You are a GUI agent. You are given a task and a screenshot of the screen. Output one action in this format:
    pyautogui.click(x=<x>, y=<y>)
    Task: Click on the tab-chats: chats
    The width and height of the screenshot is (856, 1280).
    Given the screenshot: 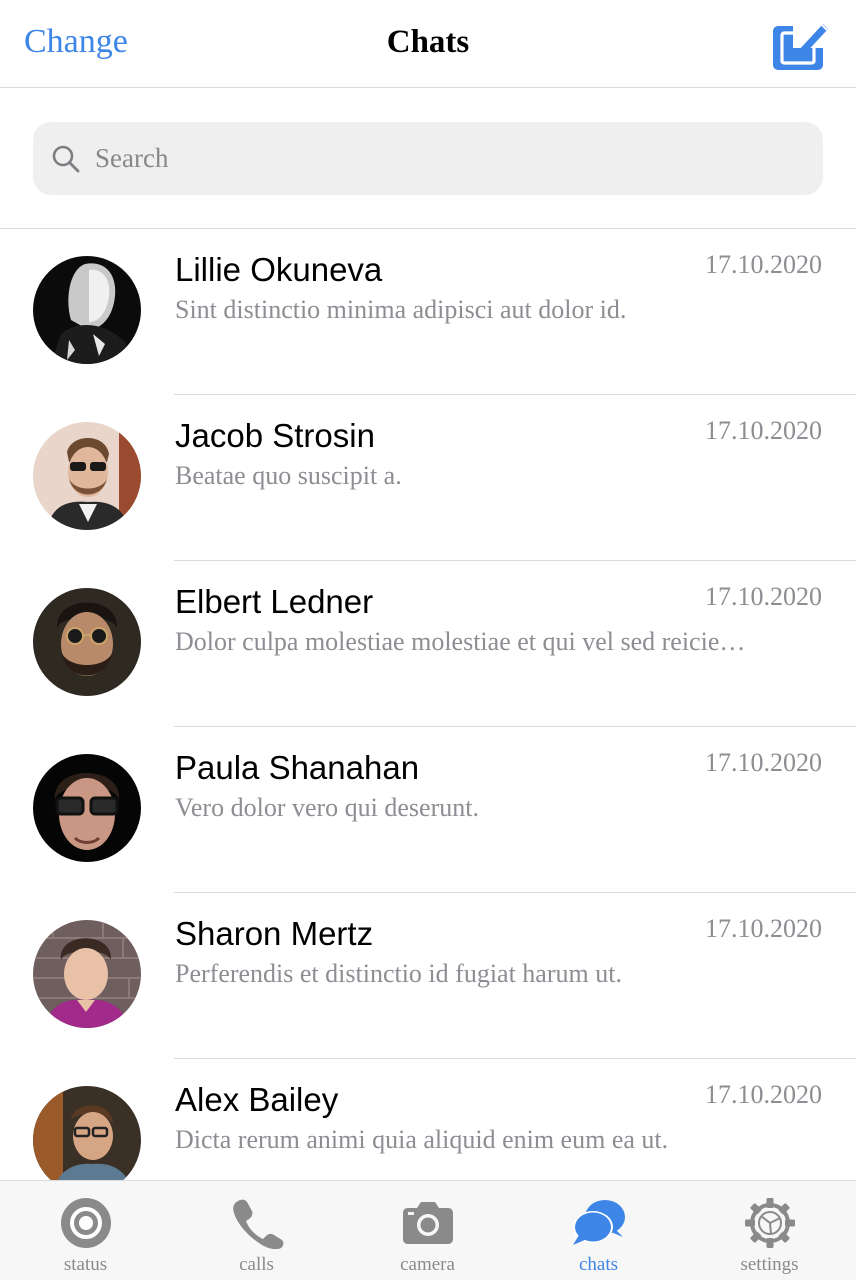 What is the action you would take?
    pyautogui.click(x=598, y=1230)
    